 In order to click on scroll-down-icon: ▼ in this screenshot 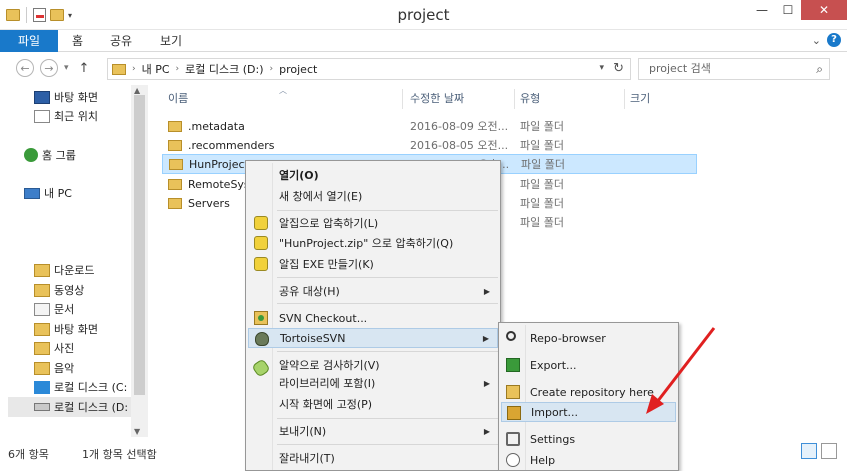, I will do `click(137, 431)`.